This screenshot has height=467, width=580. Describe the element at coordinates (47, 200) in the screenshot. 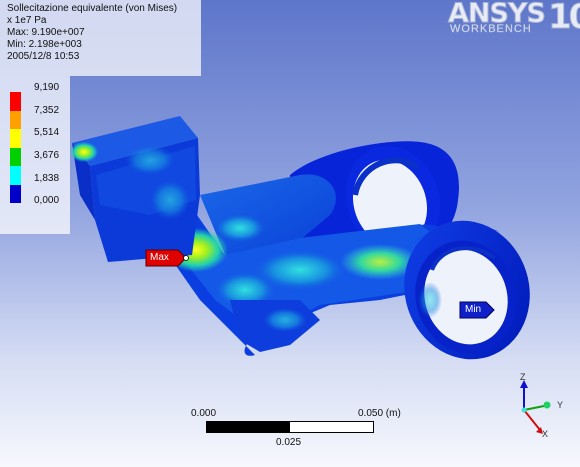

I see `legend-level-5: 0,000` at that location.